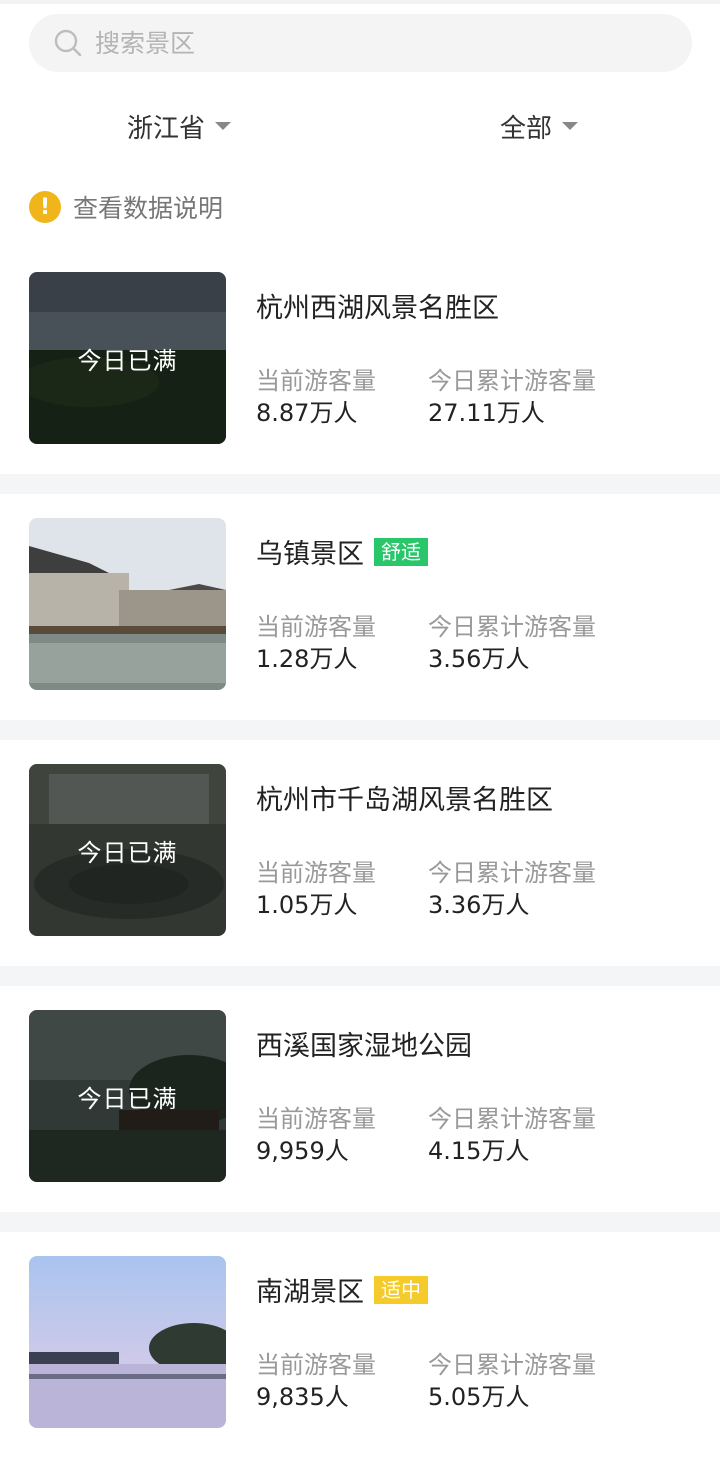 Image resolution: width=720 pixels, height=1458 pixels. I want to click on current-value: 1.28万人, so click(307, 659).